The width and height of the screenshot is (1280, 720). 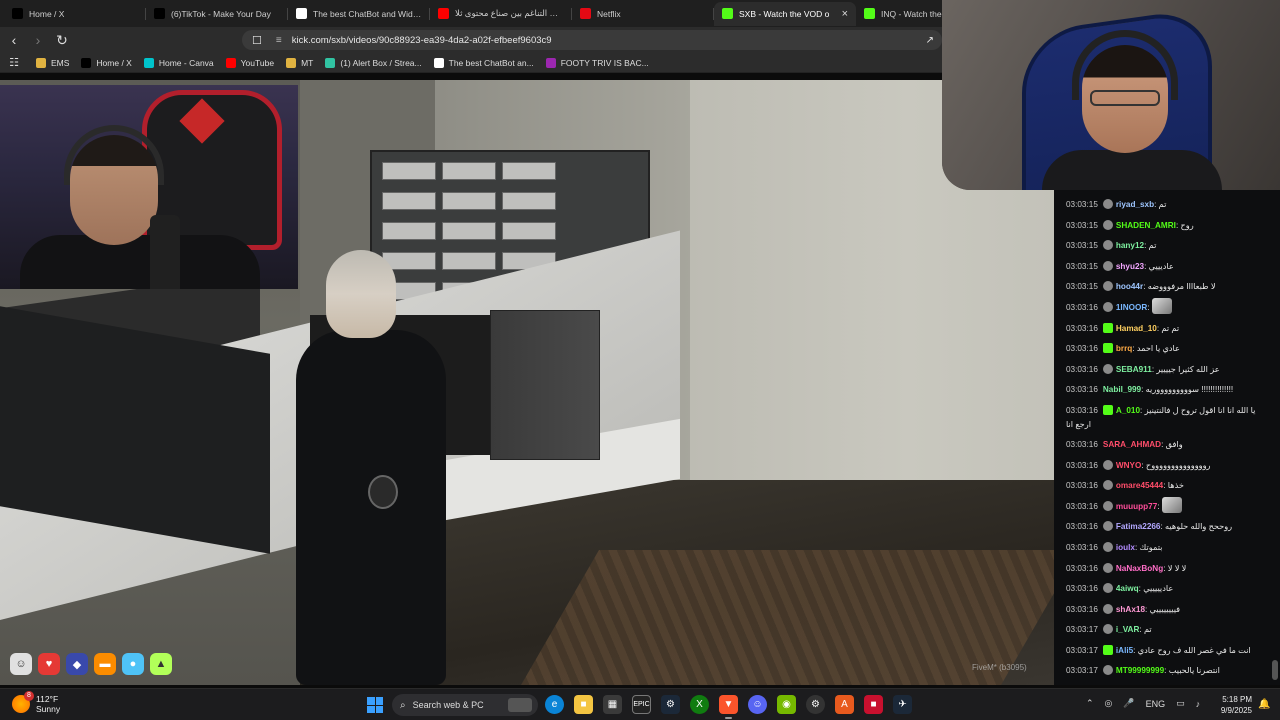 What do you see at coordinates (1166, 507) in the screenshot?
I see `chat-message: 03:03:16 muuupp77:` at bounding box center [1166, 507].